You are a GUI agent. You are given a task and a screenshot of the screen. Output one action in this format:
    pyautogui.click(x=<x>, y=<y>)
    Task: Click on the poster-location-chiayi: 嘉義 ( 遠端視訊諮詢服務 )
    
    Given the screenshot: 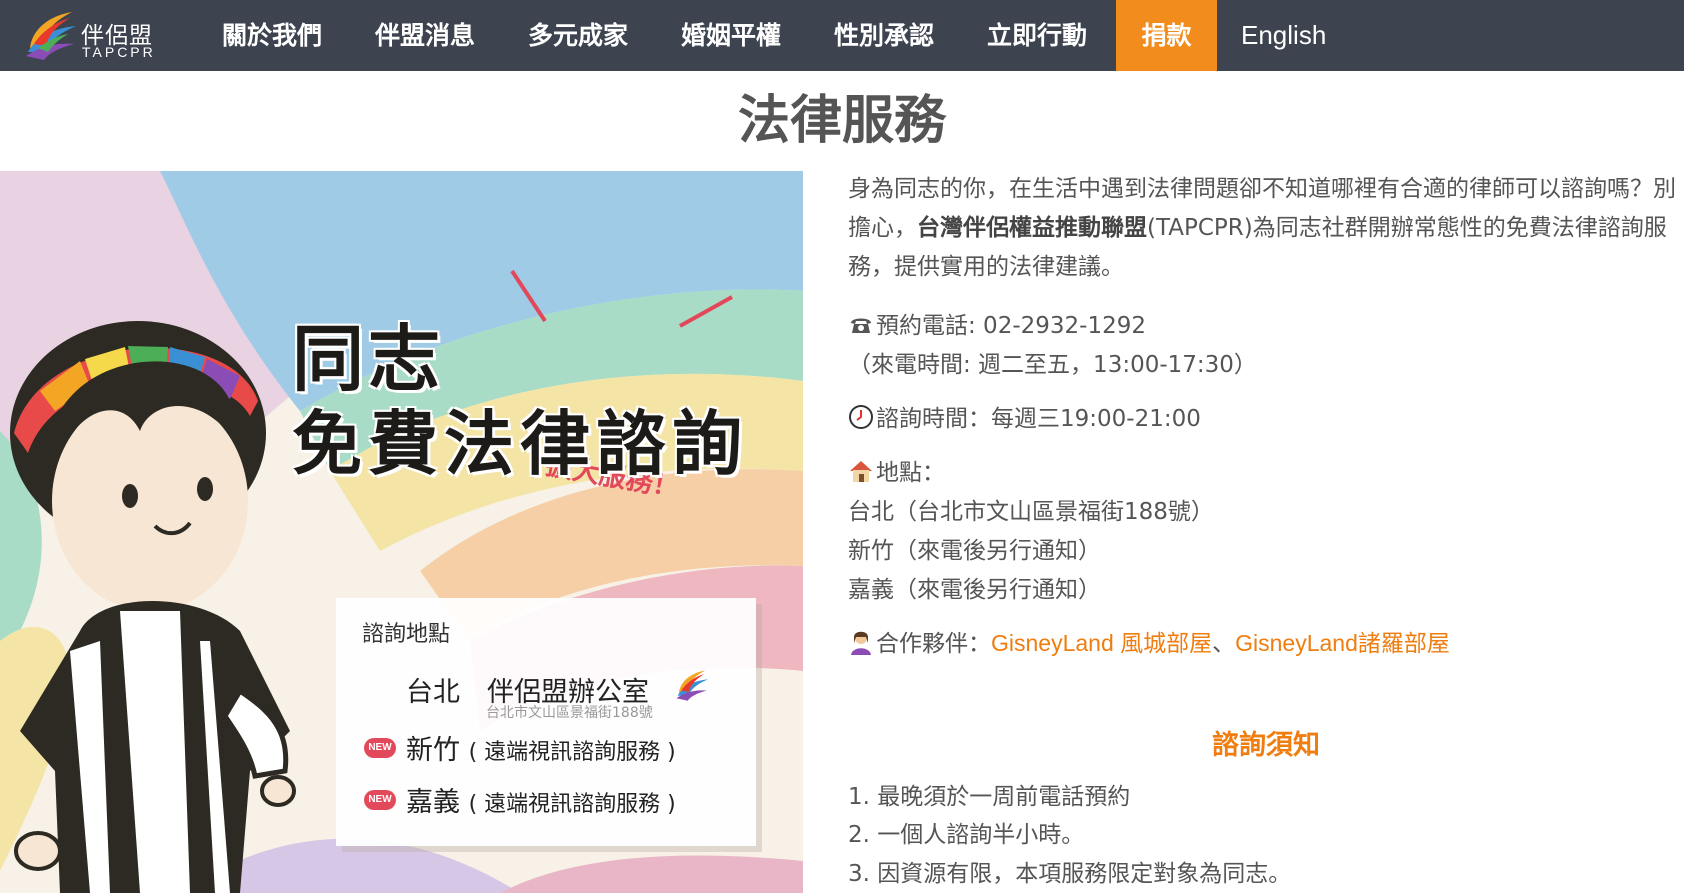 What is the action you would take?
    pyautogui.click(x=541, y=799)
    